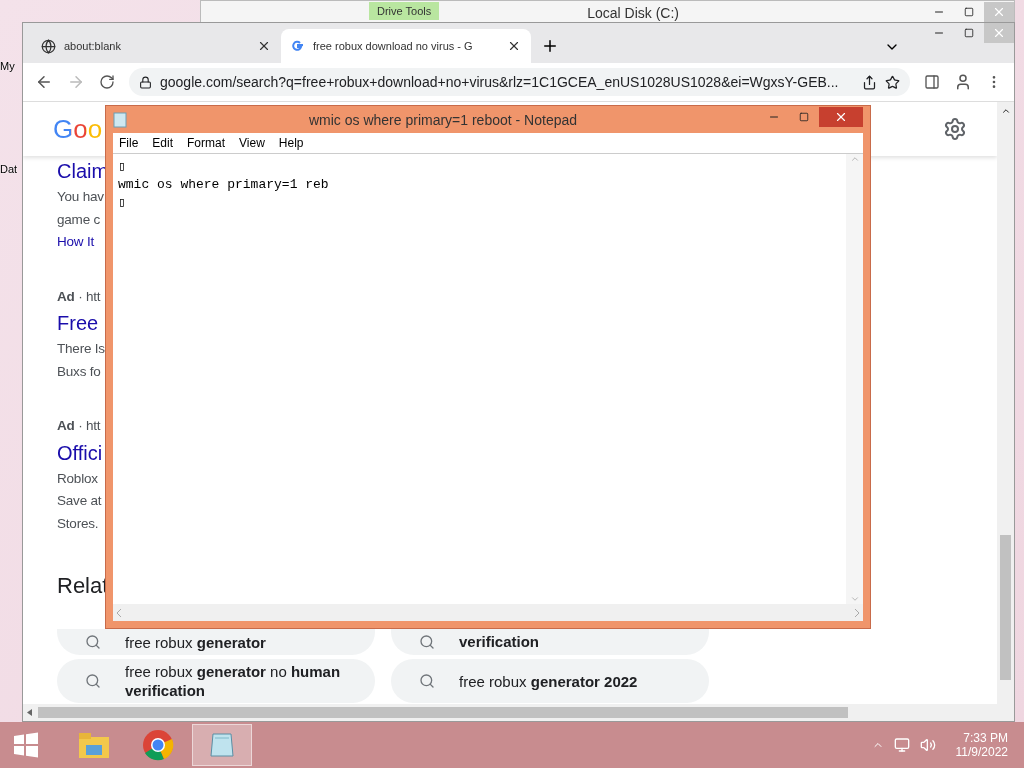  What do you see at coordinates (77, 478) in the screenshot?
I see `result-snippet: Roblox` at bounding box center [77, 478].